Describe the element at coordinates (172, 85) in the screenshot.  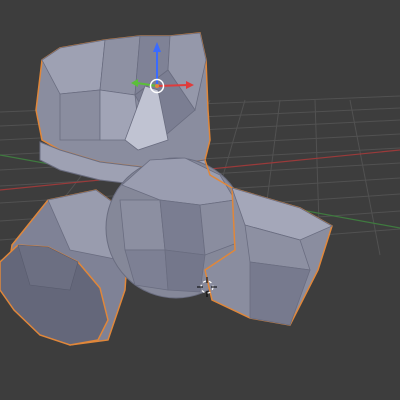
I see `x-axis-arrow` at that location.